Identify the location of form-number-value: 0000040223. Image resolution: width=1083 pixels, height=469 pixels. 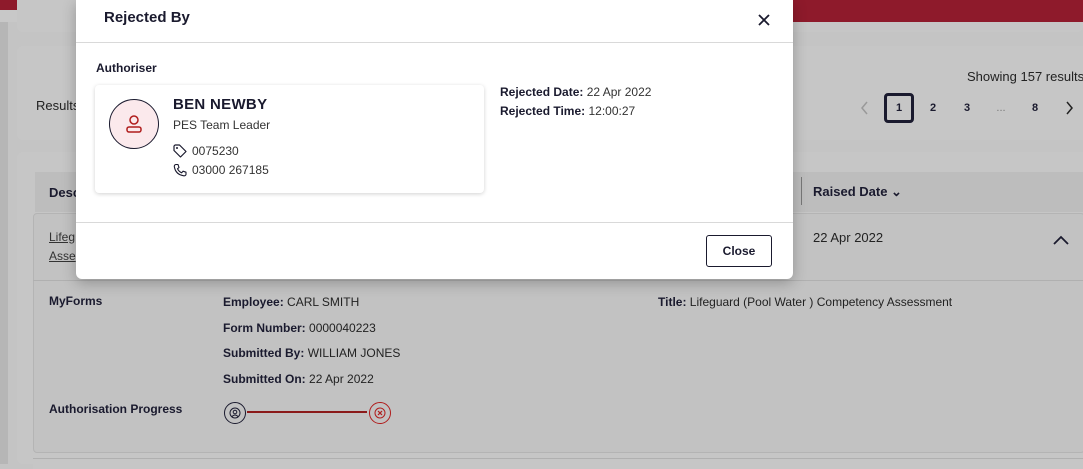
(342, 328).